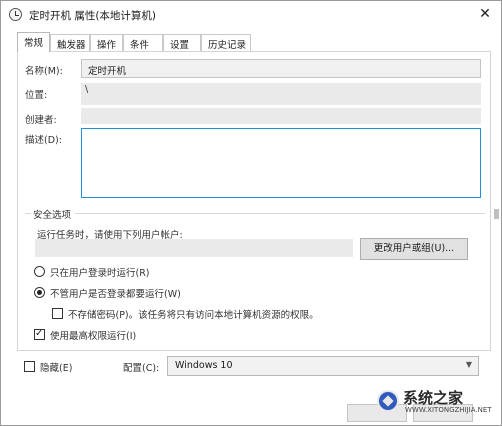 The height and width of the screenshot is (426, 502). What do you see at coordinates (388, 401) in the screenshot?
I see `watermark-logo-icon` at bounding box center [388, 401].